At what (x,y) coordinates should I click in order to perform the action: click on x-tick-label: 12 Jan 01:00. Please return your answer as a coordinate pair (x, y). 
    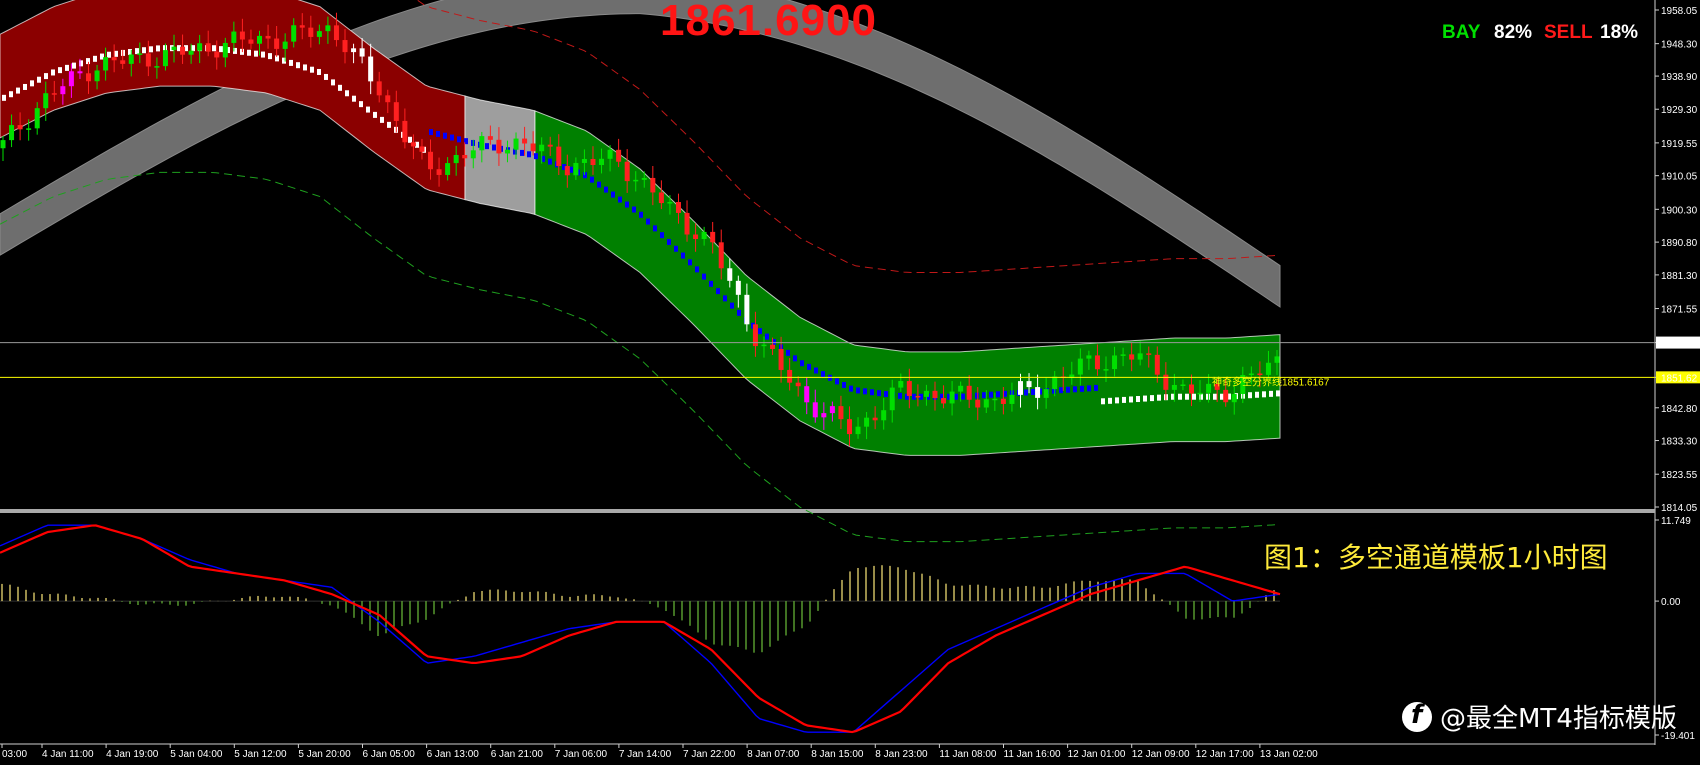
    Looking at the image, I should click on (1097, 754).